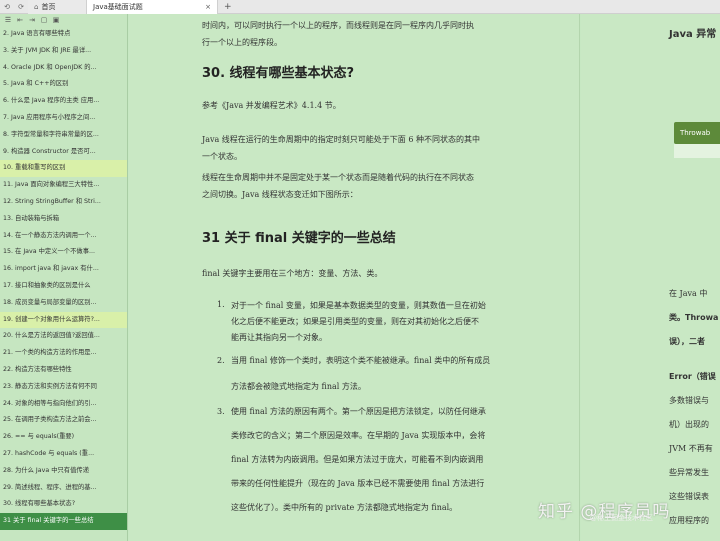 Image resolution: width=720 pixels, height=541 pixels. I want to click on text-line: 使用 final 方法的原因有两个。第一个原因是把方法锁定，以防任何继承, so click(358, 411).